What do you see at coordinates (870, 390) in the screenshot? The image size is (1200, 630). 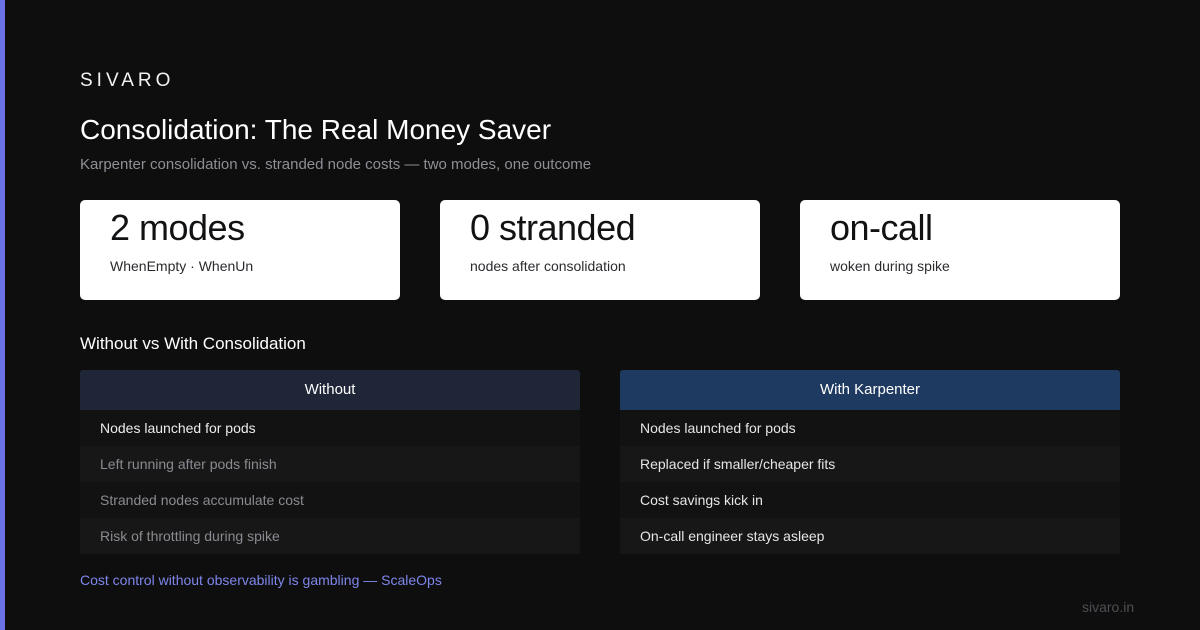 I see `with-header: With Karpenter` at bounding box center [870, 390].